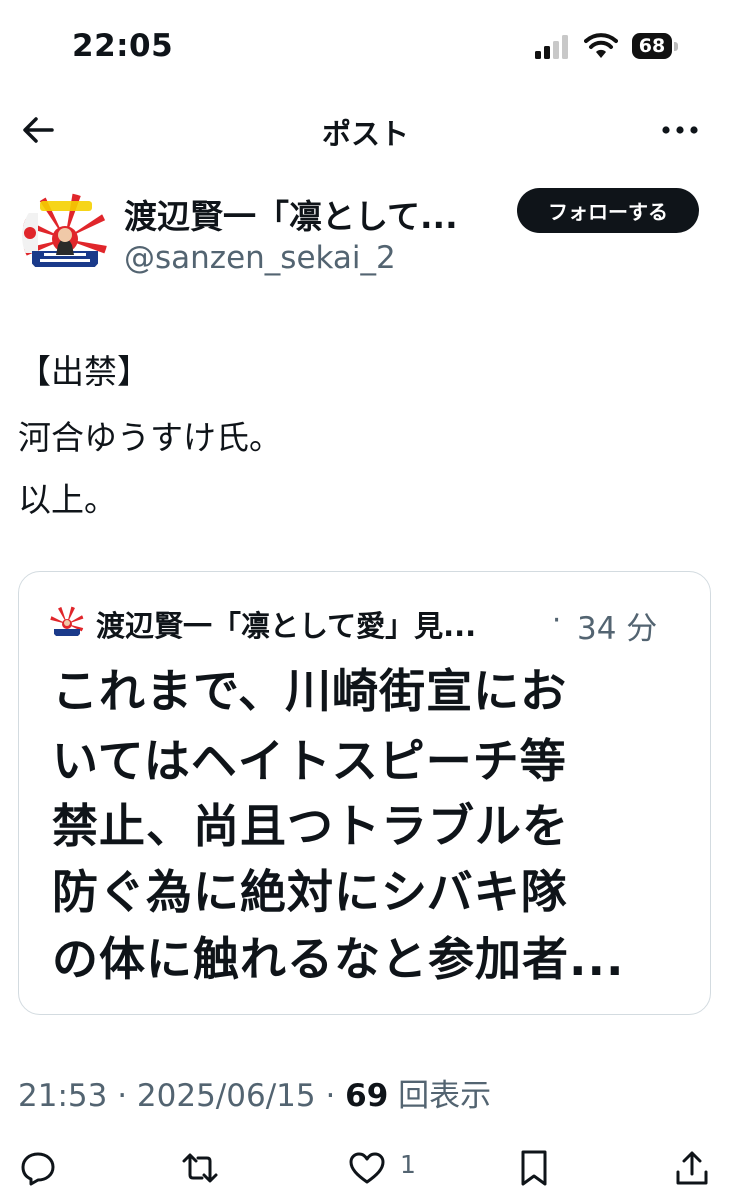 The width and height of the screenshot is (731, 1200). I want to click on post-text-line: 【出禁】, so click(84, 371).